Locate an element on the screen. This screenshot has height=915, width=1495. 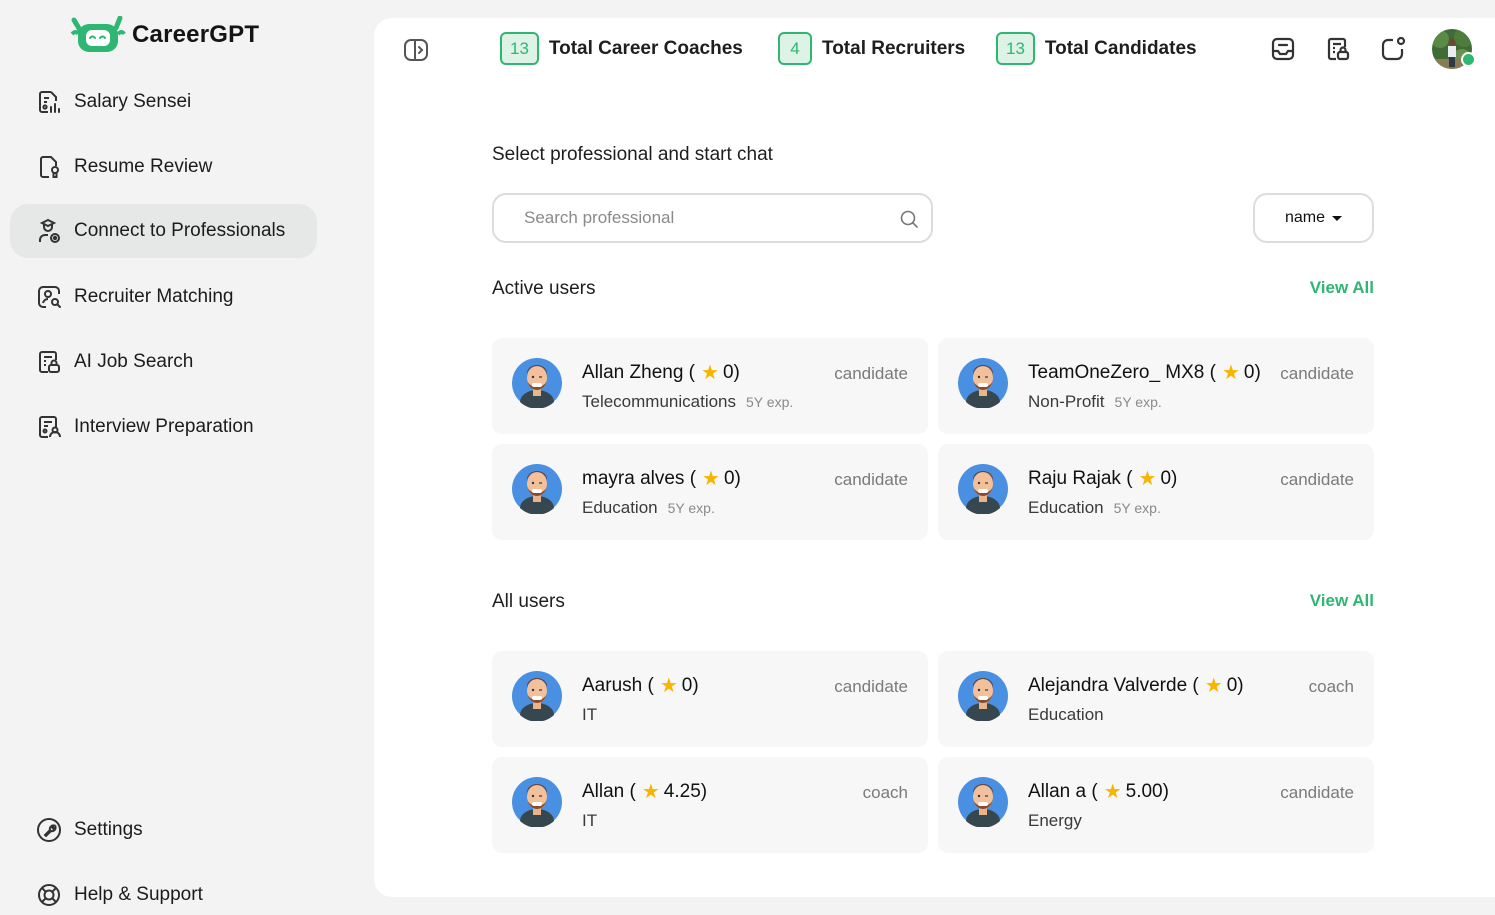
notification-icon is located at coordinates (1393, 48).